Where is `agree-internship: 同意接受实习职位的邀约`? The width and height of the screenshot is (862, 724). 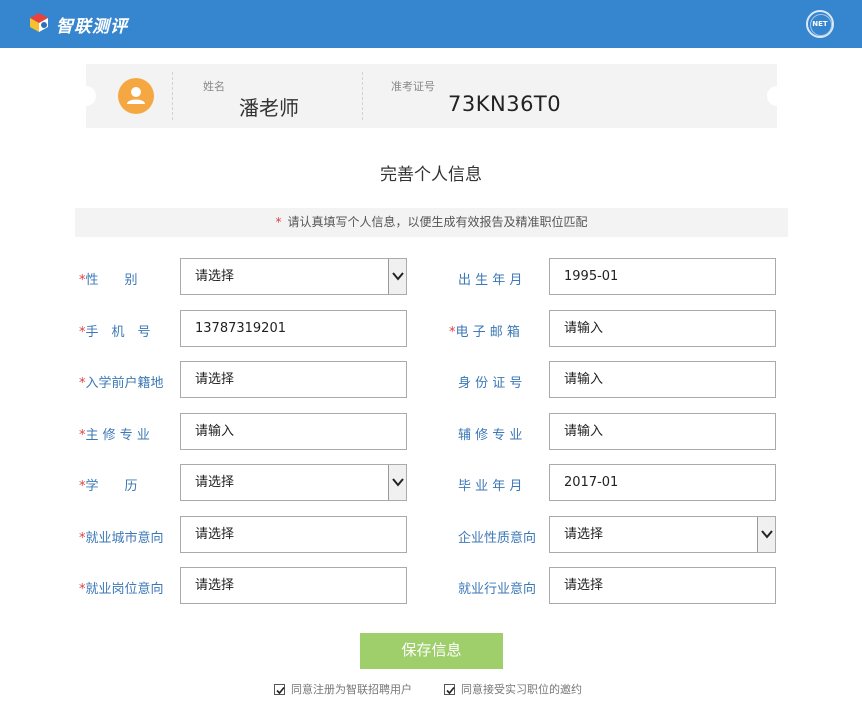
agree-internship: 同意接受实习职位的邀约 is located at coordinates (513, 689).